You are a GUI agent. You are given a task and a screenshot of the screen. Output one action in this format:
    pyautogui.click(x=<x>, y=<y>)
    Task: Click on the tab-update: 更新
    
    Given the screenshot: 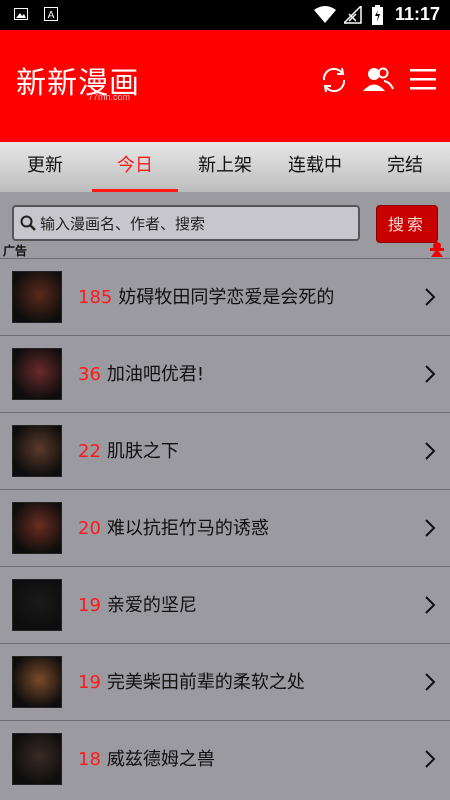 What is the action you would take?
    pyautogui.click(x=45, y=167)
    